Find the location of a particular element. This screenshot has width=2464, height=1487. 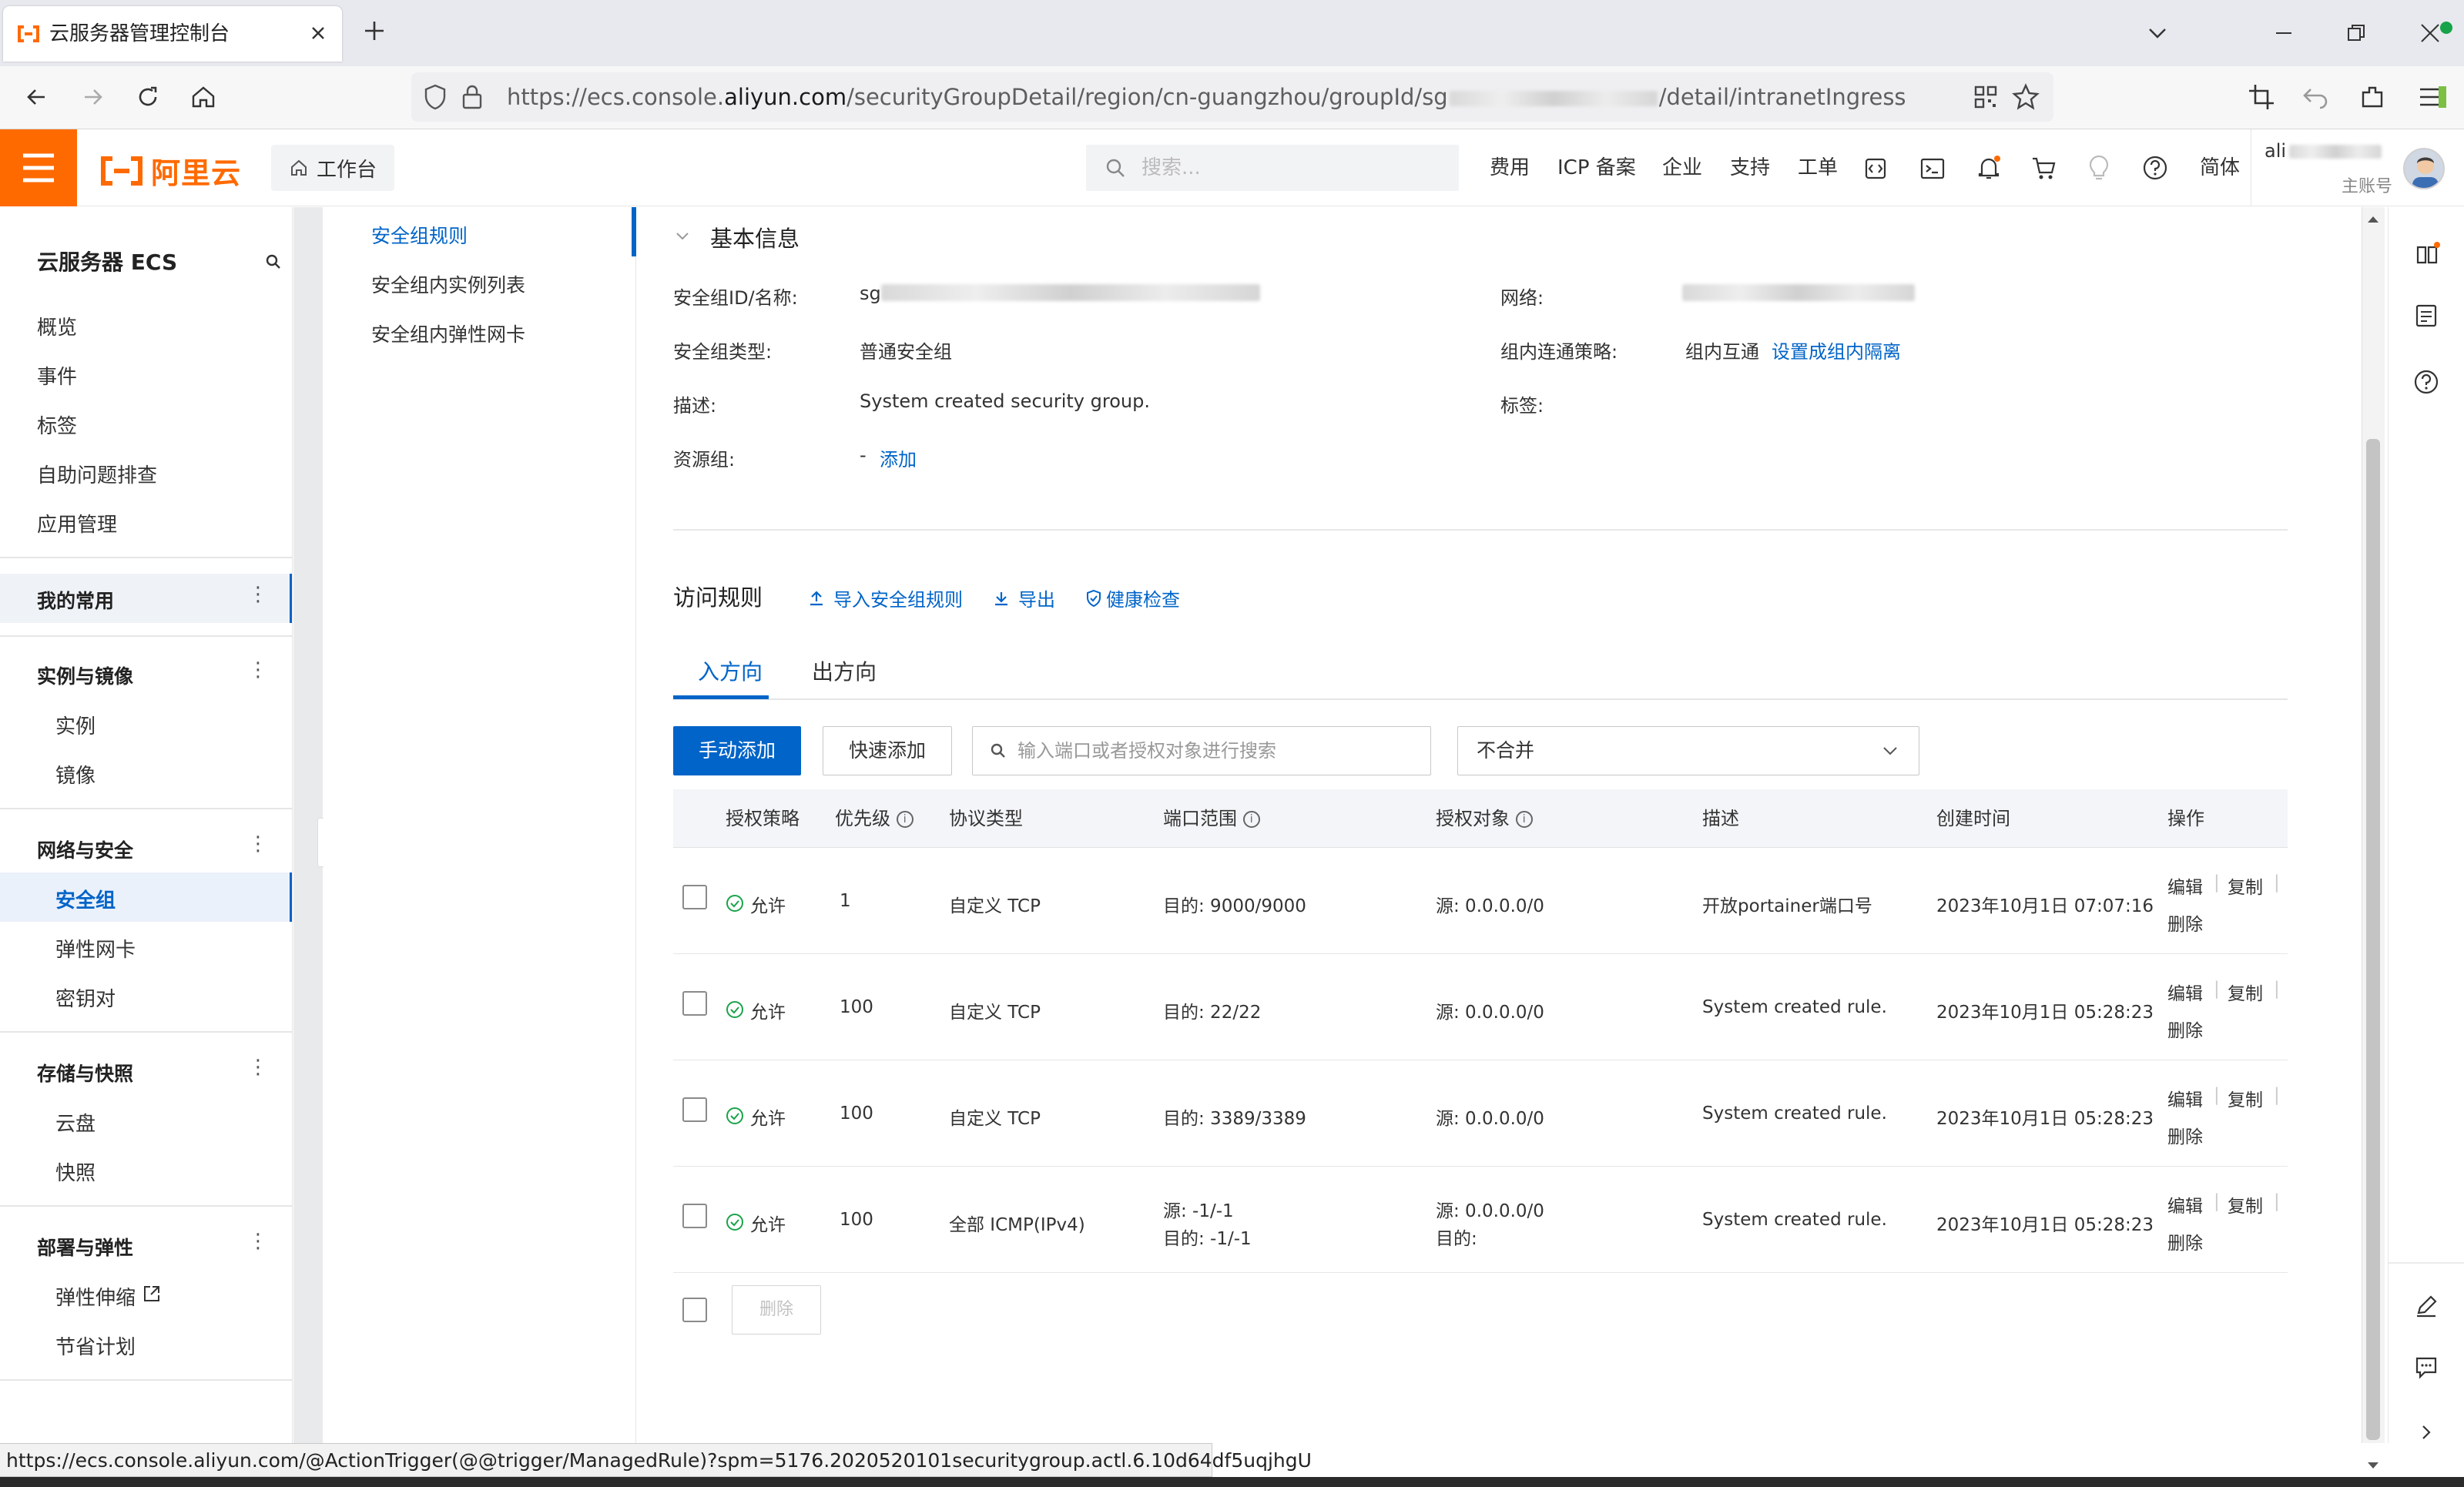

set-isolation-link: 设置成组内隔离 is located at coordinates (1837, 350).